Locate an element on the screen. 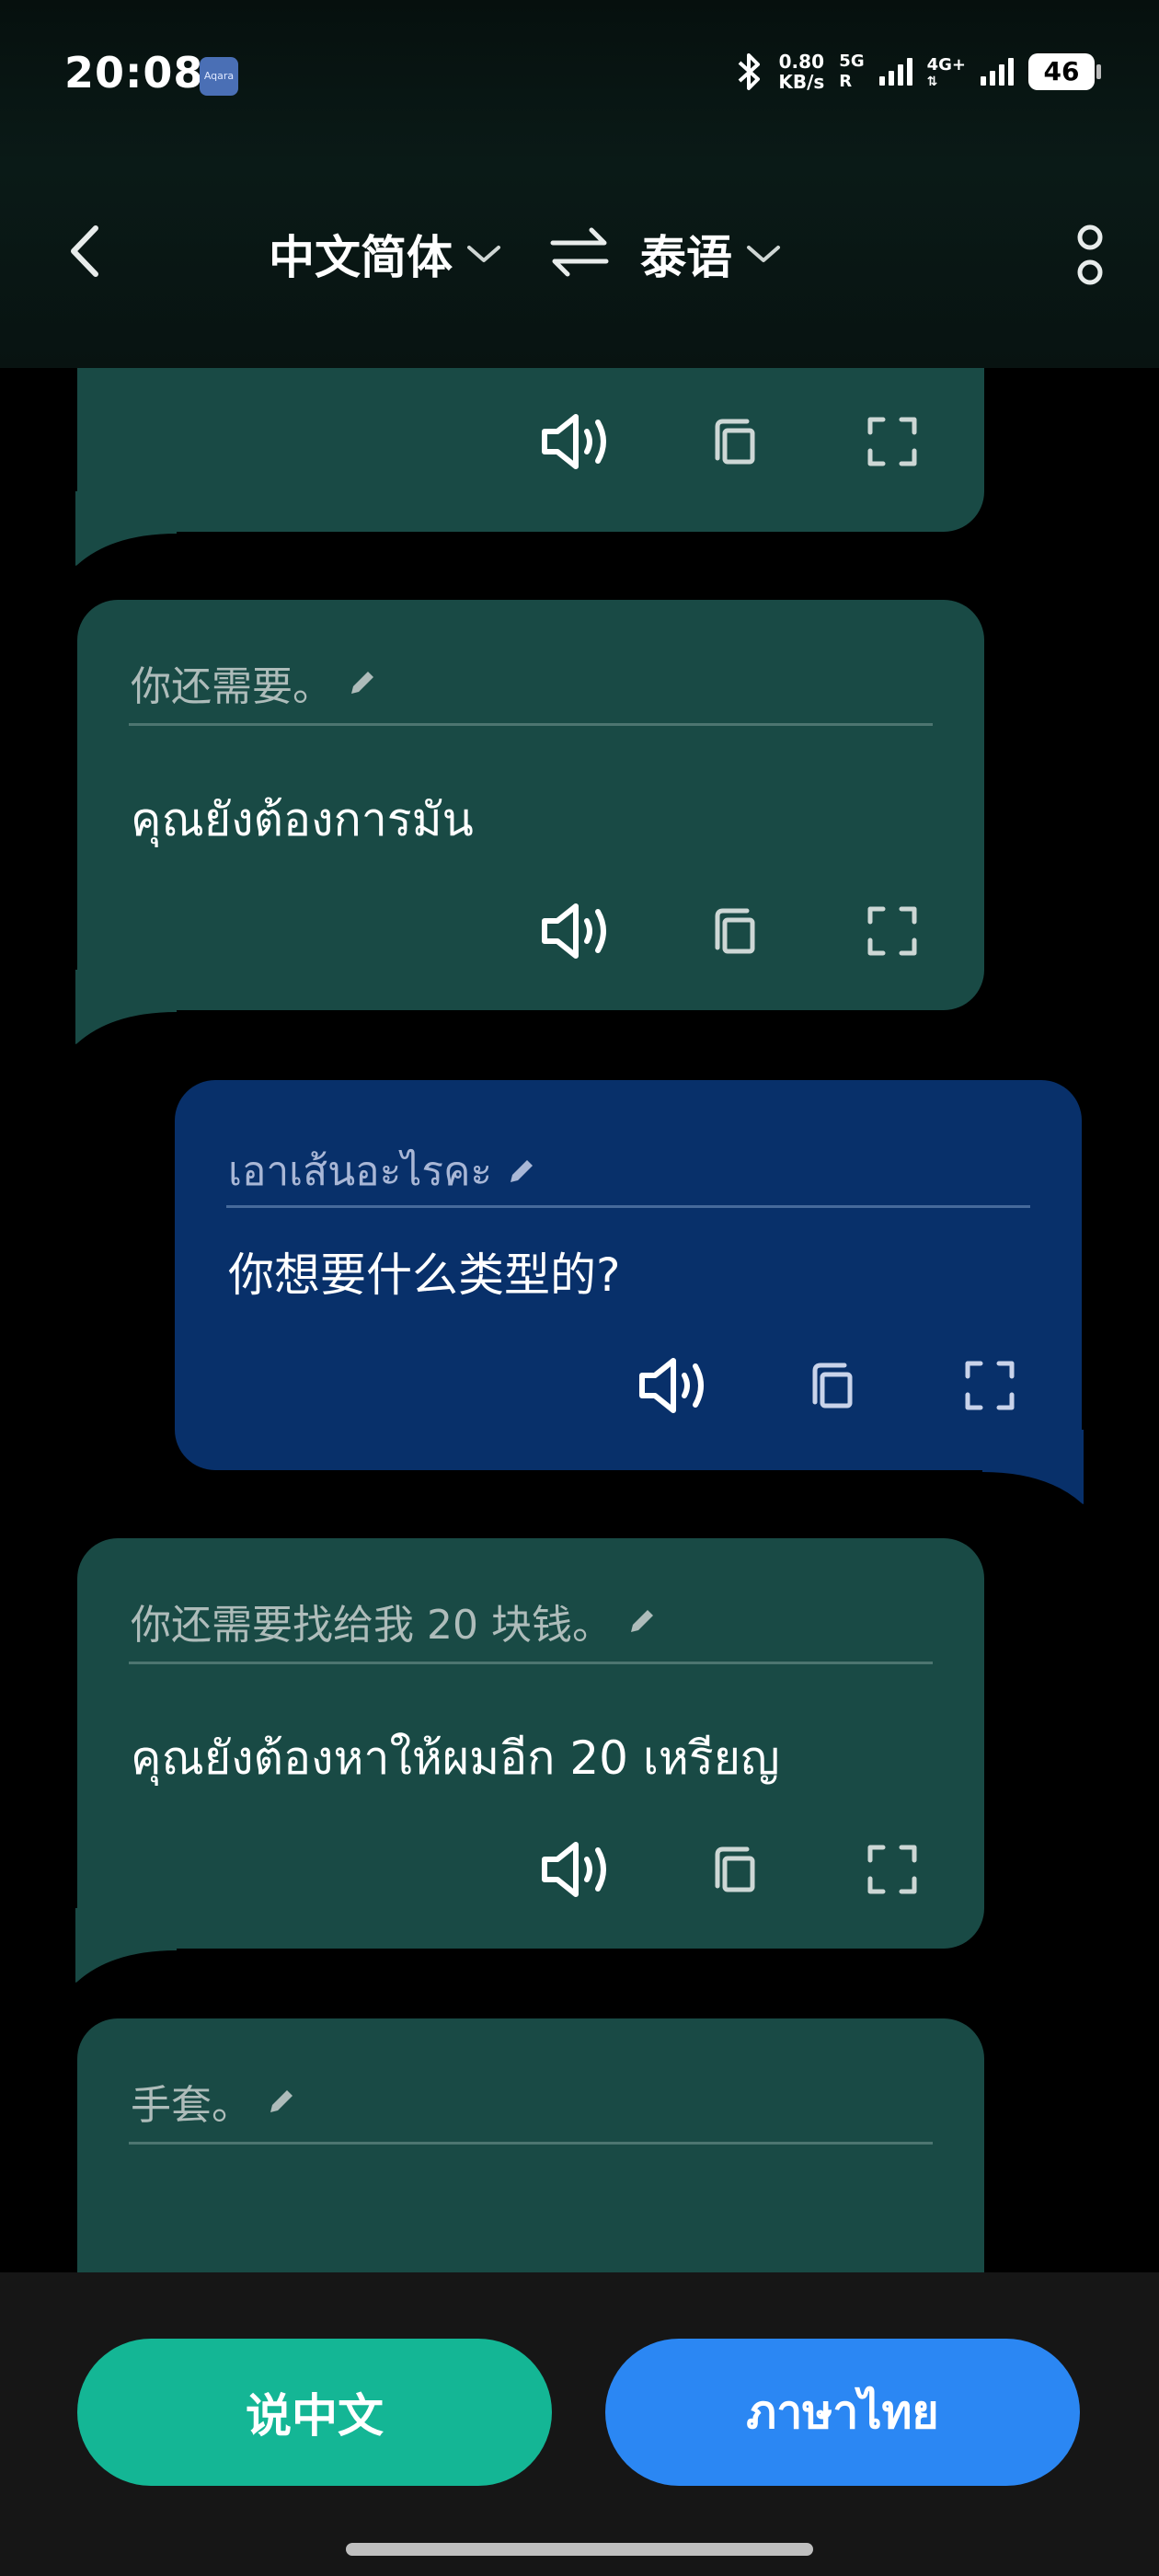 Image resolution: width=1159 pixels, height=2576 pixels. translated-text: คุณยังต้องการมัน is located at coordinates (302, 820).